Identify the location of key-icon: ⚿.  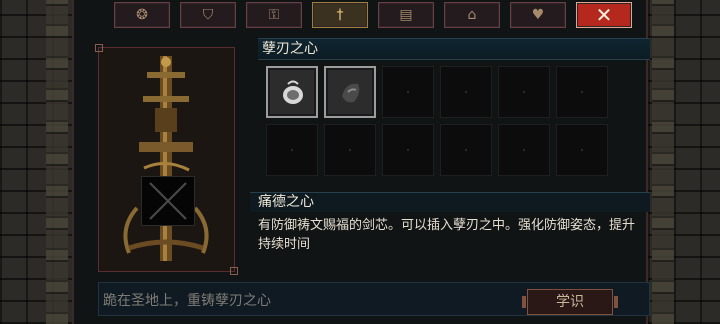
(274, 15).